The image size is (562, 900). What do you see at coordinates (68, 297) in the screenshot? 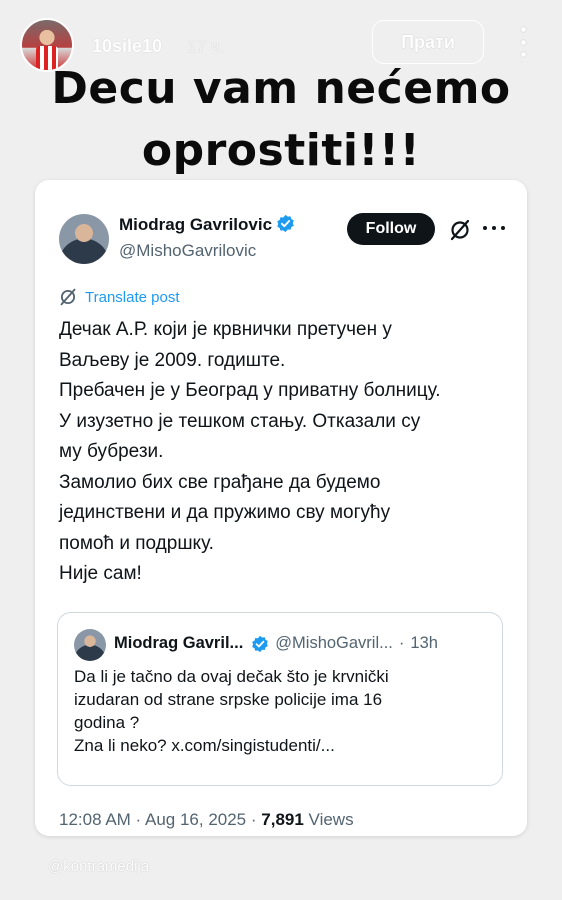
I see `translate-icon` at bounding box center [68, 297].